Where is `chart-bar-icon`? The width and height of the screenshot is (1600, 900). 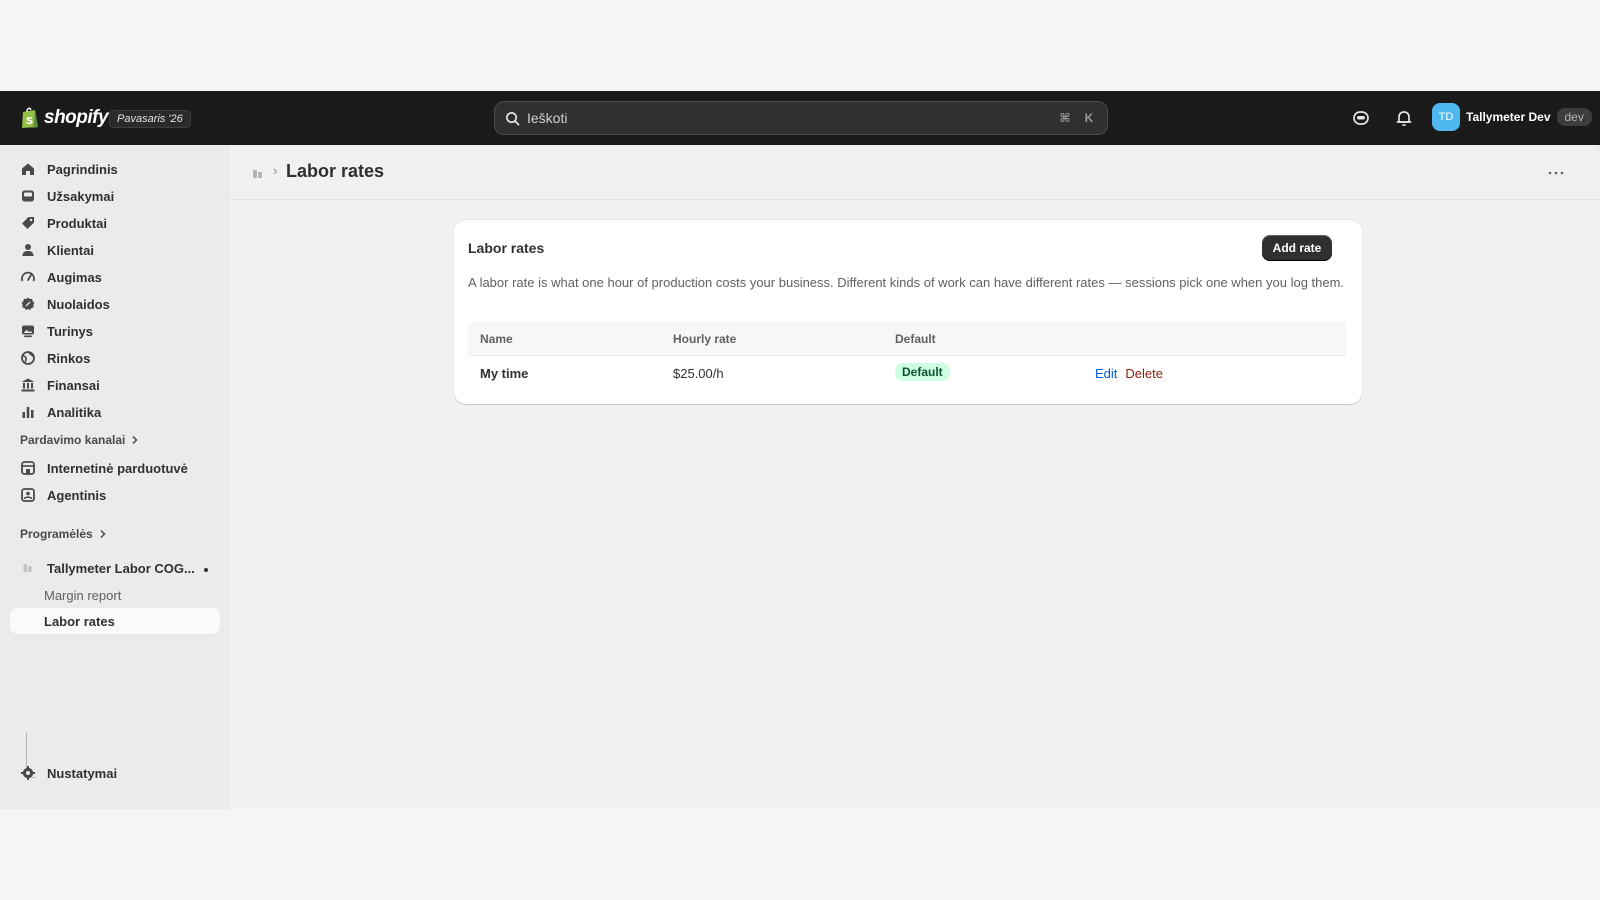 chart-bar-icon is located at coordinates (28, 412).